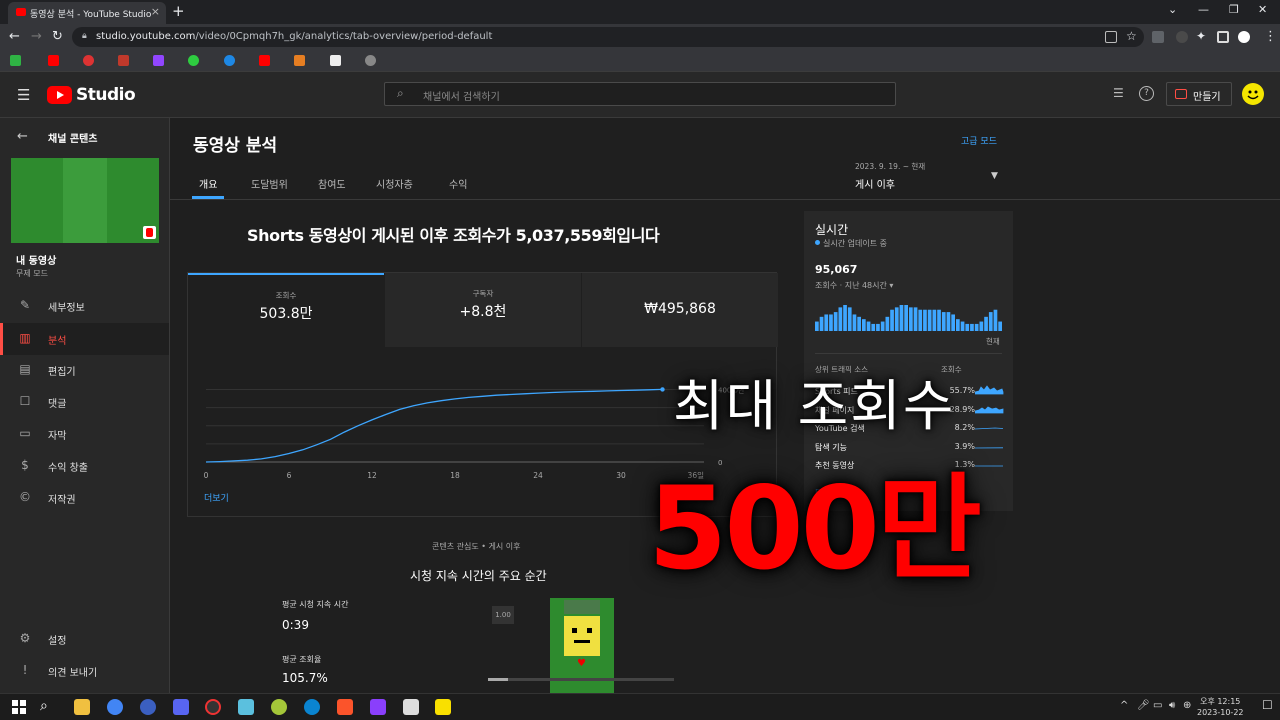  What do you see at coordinates (158, 60) in the screenshot?
I see `bookmark-twitch-icon` at bounding box center [158, 60].